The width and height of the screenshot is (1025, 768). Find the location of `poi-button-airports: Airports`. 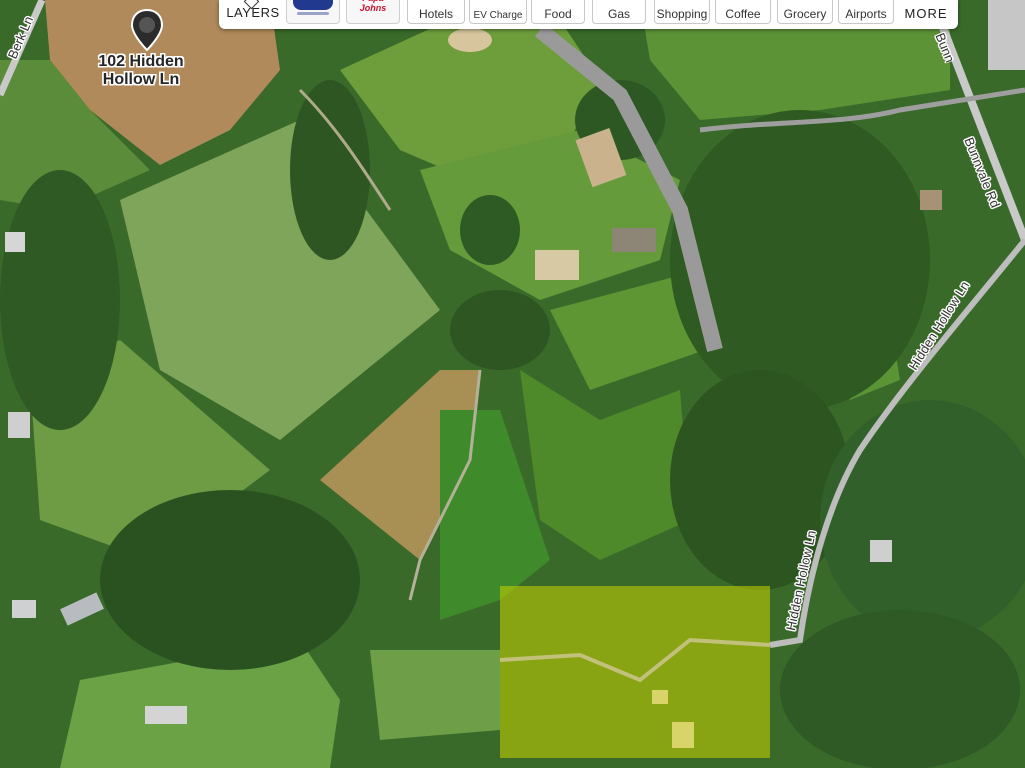

poi-button-airports: Airports is located at coordinates (866, 12).